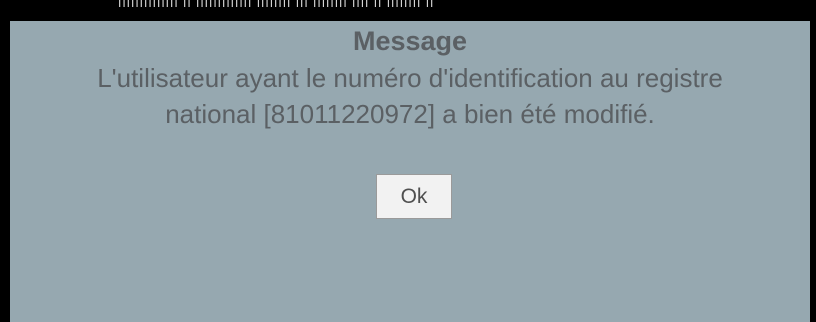 The image size is (816, 322). I want to click on ok-button: Ok, so click(414, 196).